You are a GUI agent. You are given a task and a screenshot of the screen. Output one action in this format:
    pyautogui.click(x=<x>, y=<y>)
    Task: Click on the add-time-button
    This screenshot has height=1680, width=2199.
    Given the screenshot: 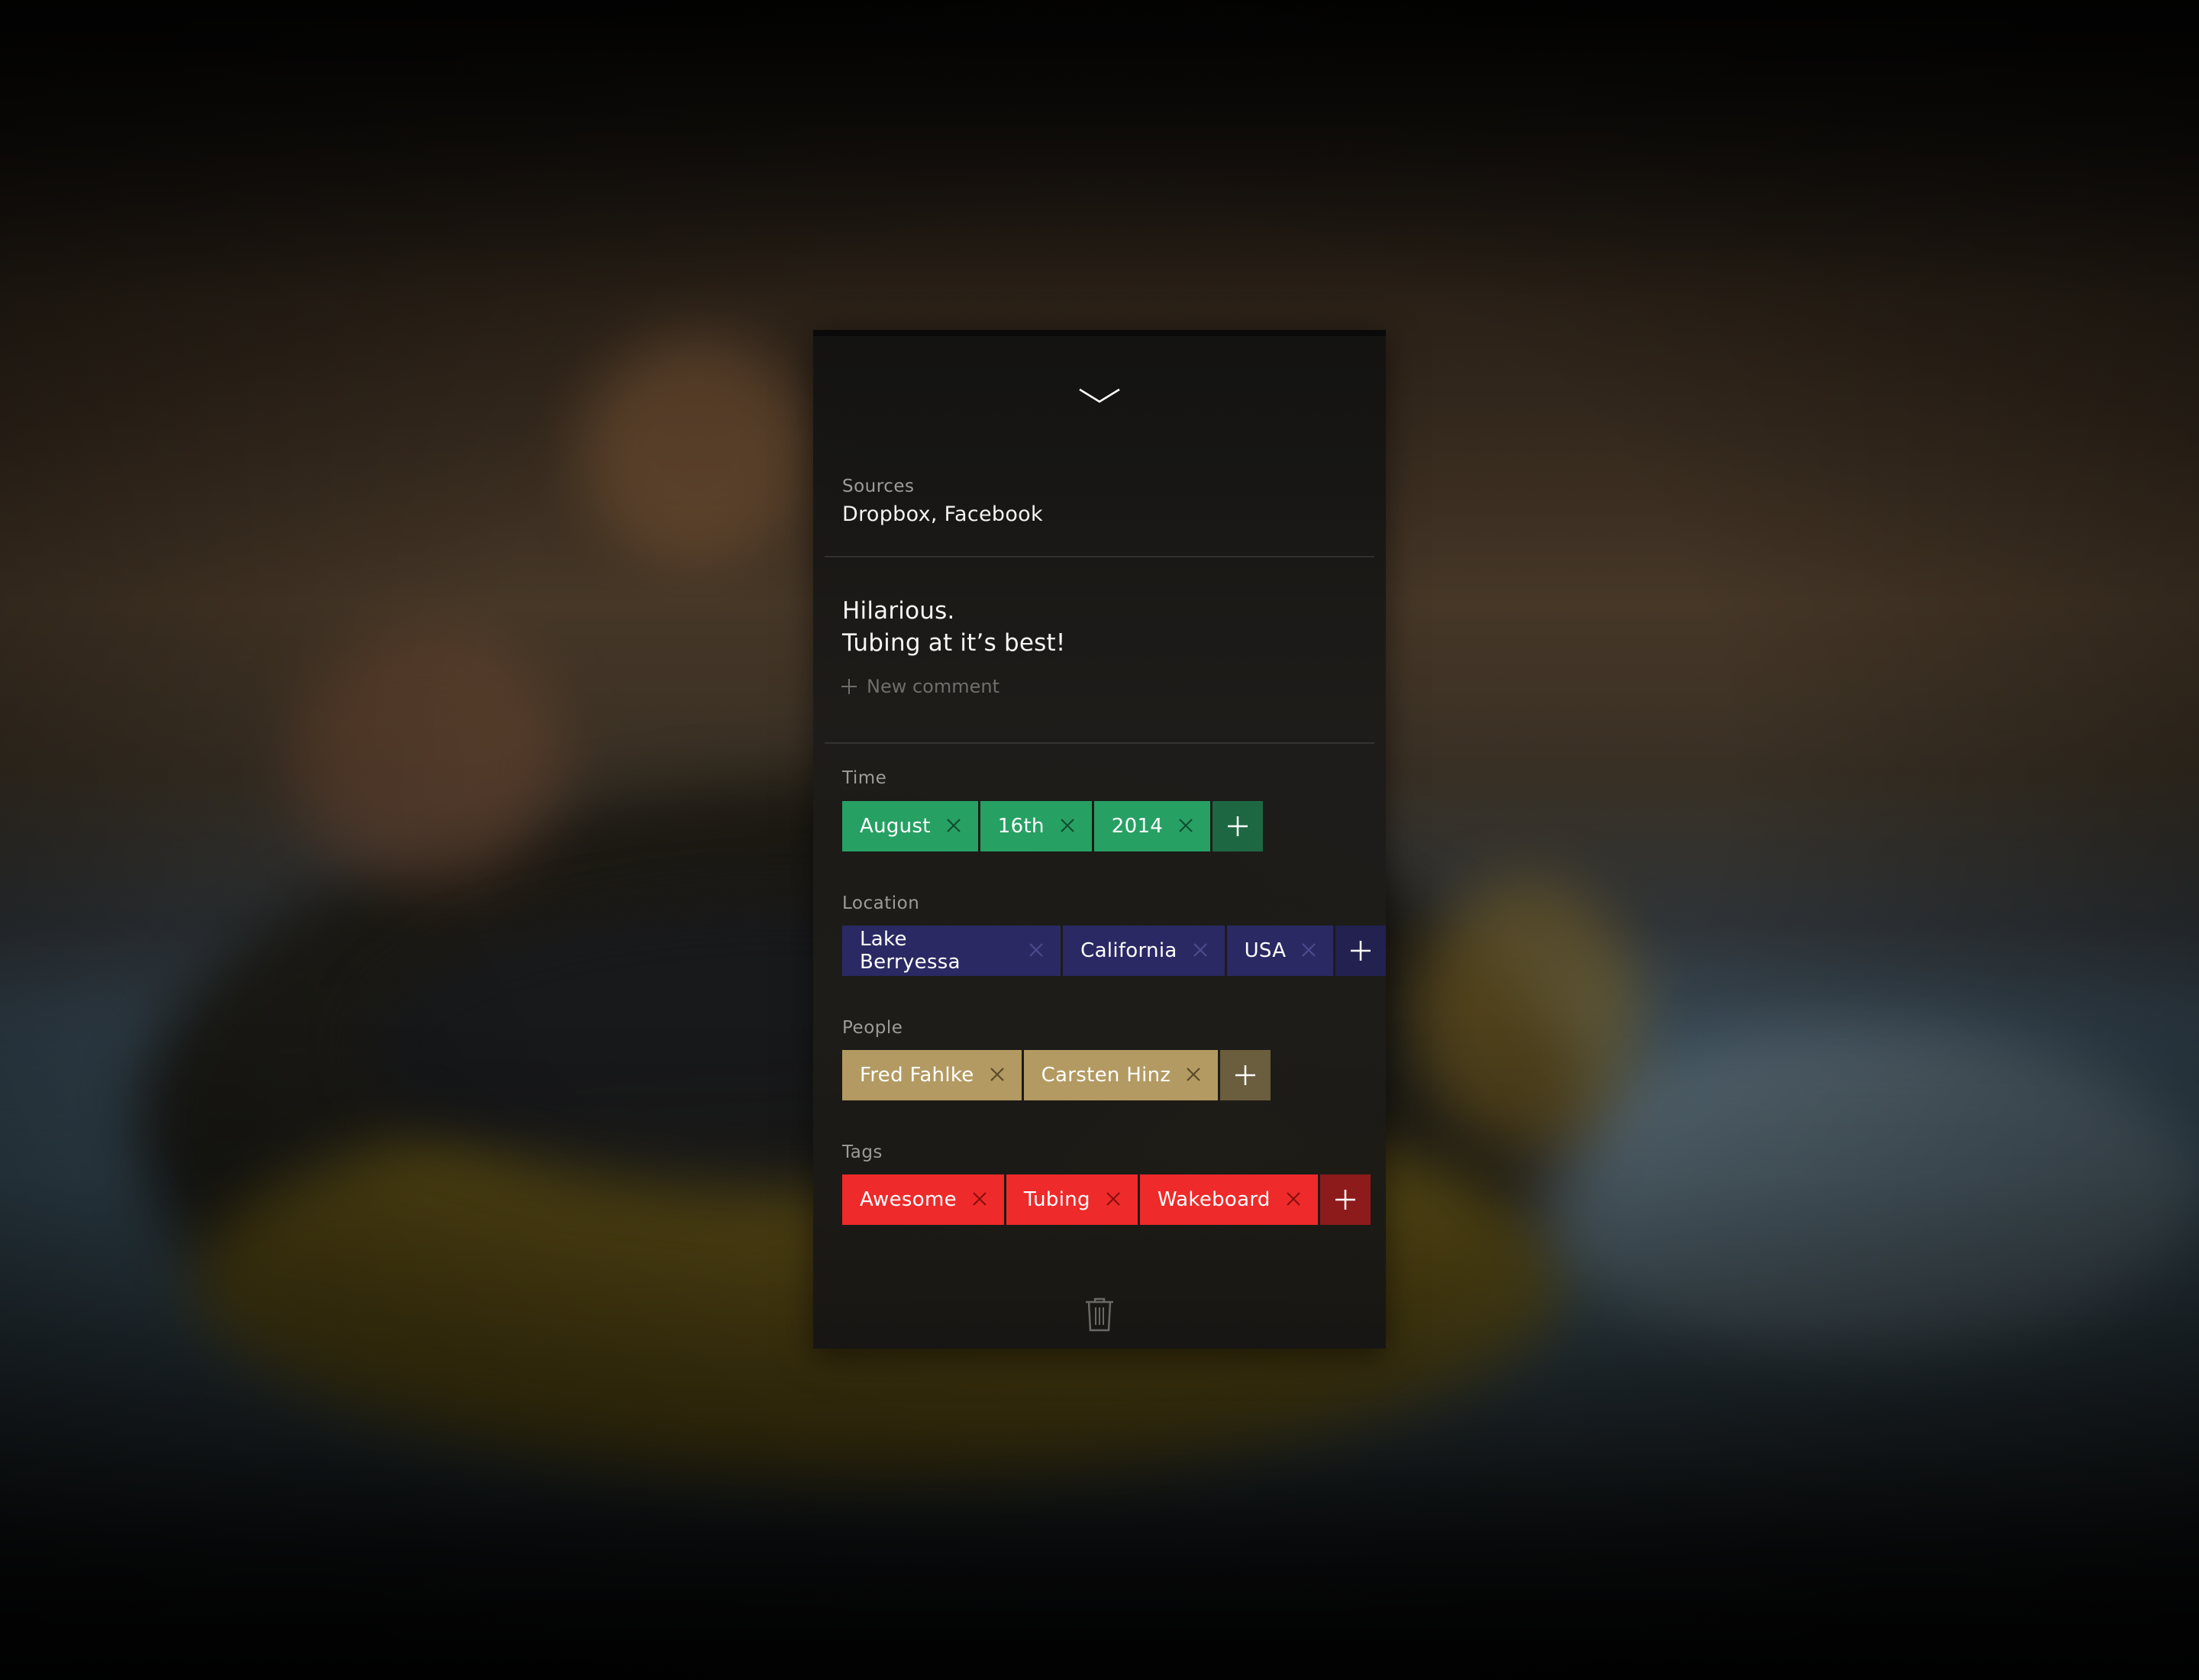 What is the action you would take?
    pyautogui.click(x=1238, y=826)
    